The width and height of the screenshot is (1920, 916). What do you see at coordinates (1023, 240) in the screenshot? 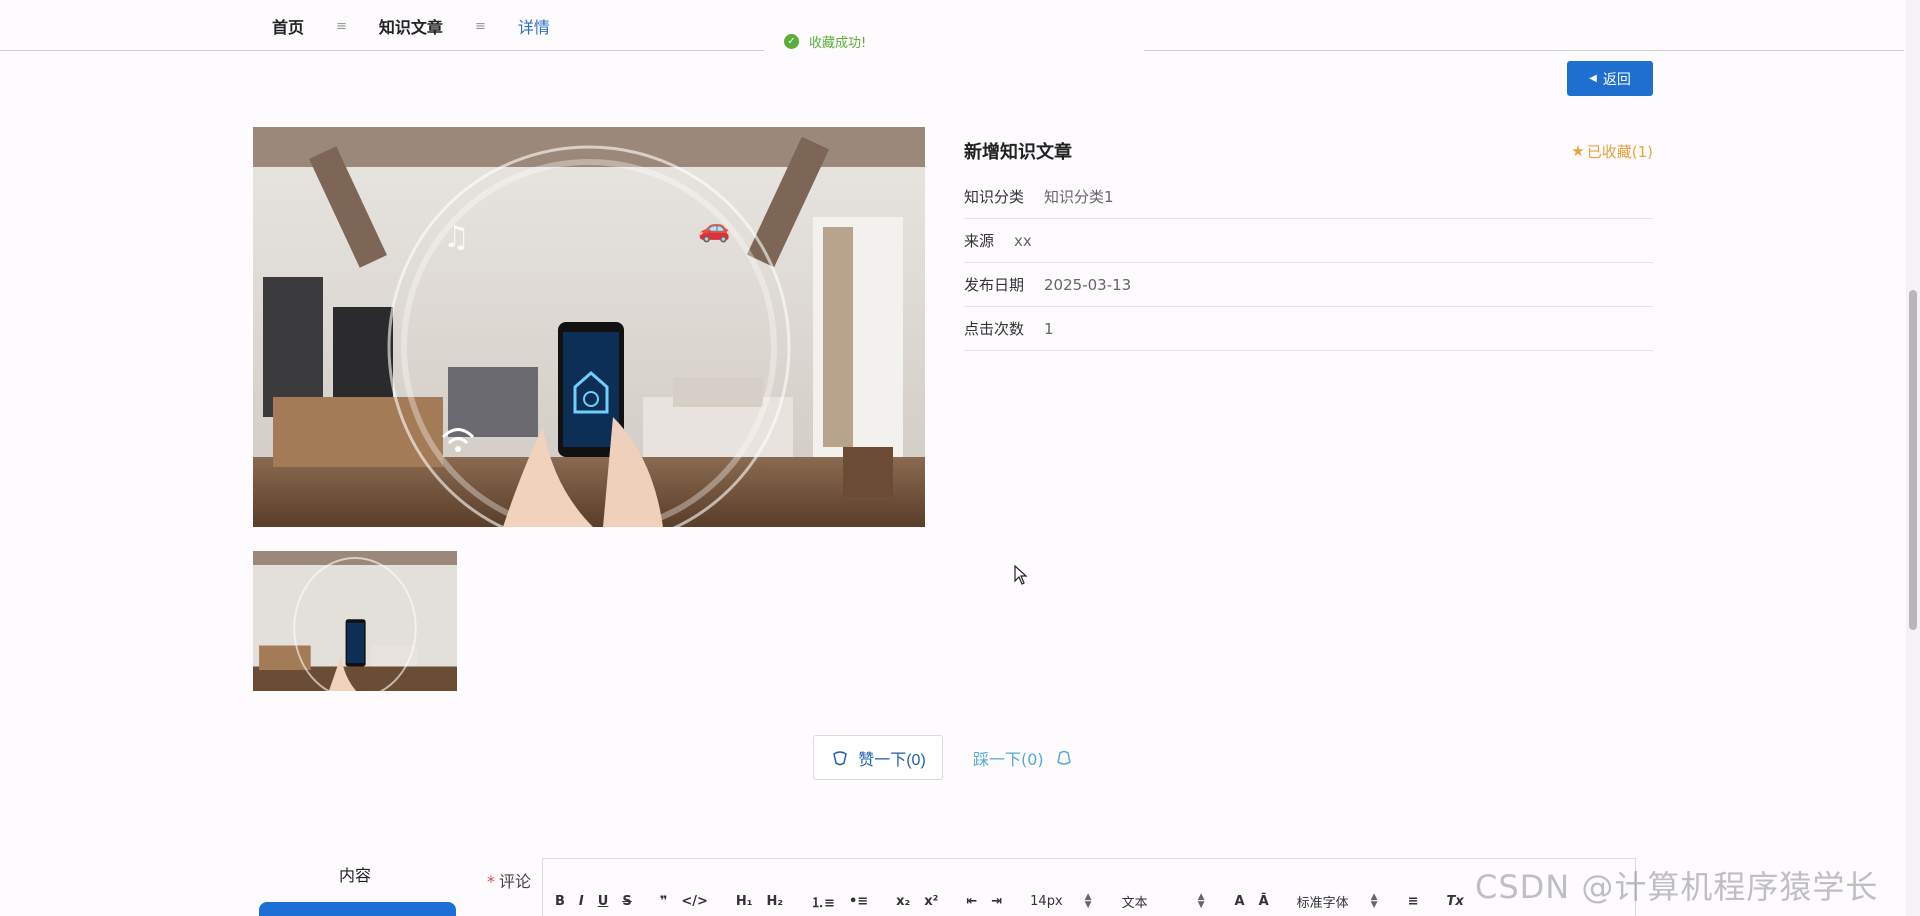
I see `field-value: xx` at bounding box center [1023, 240].